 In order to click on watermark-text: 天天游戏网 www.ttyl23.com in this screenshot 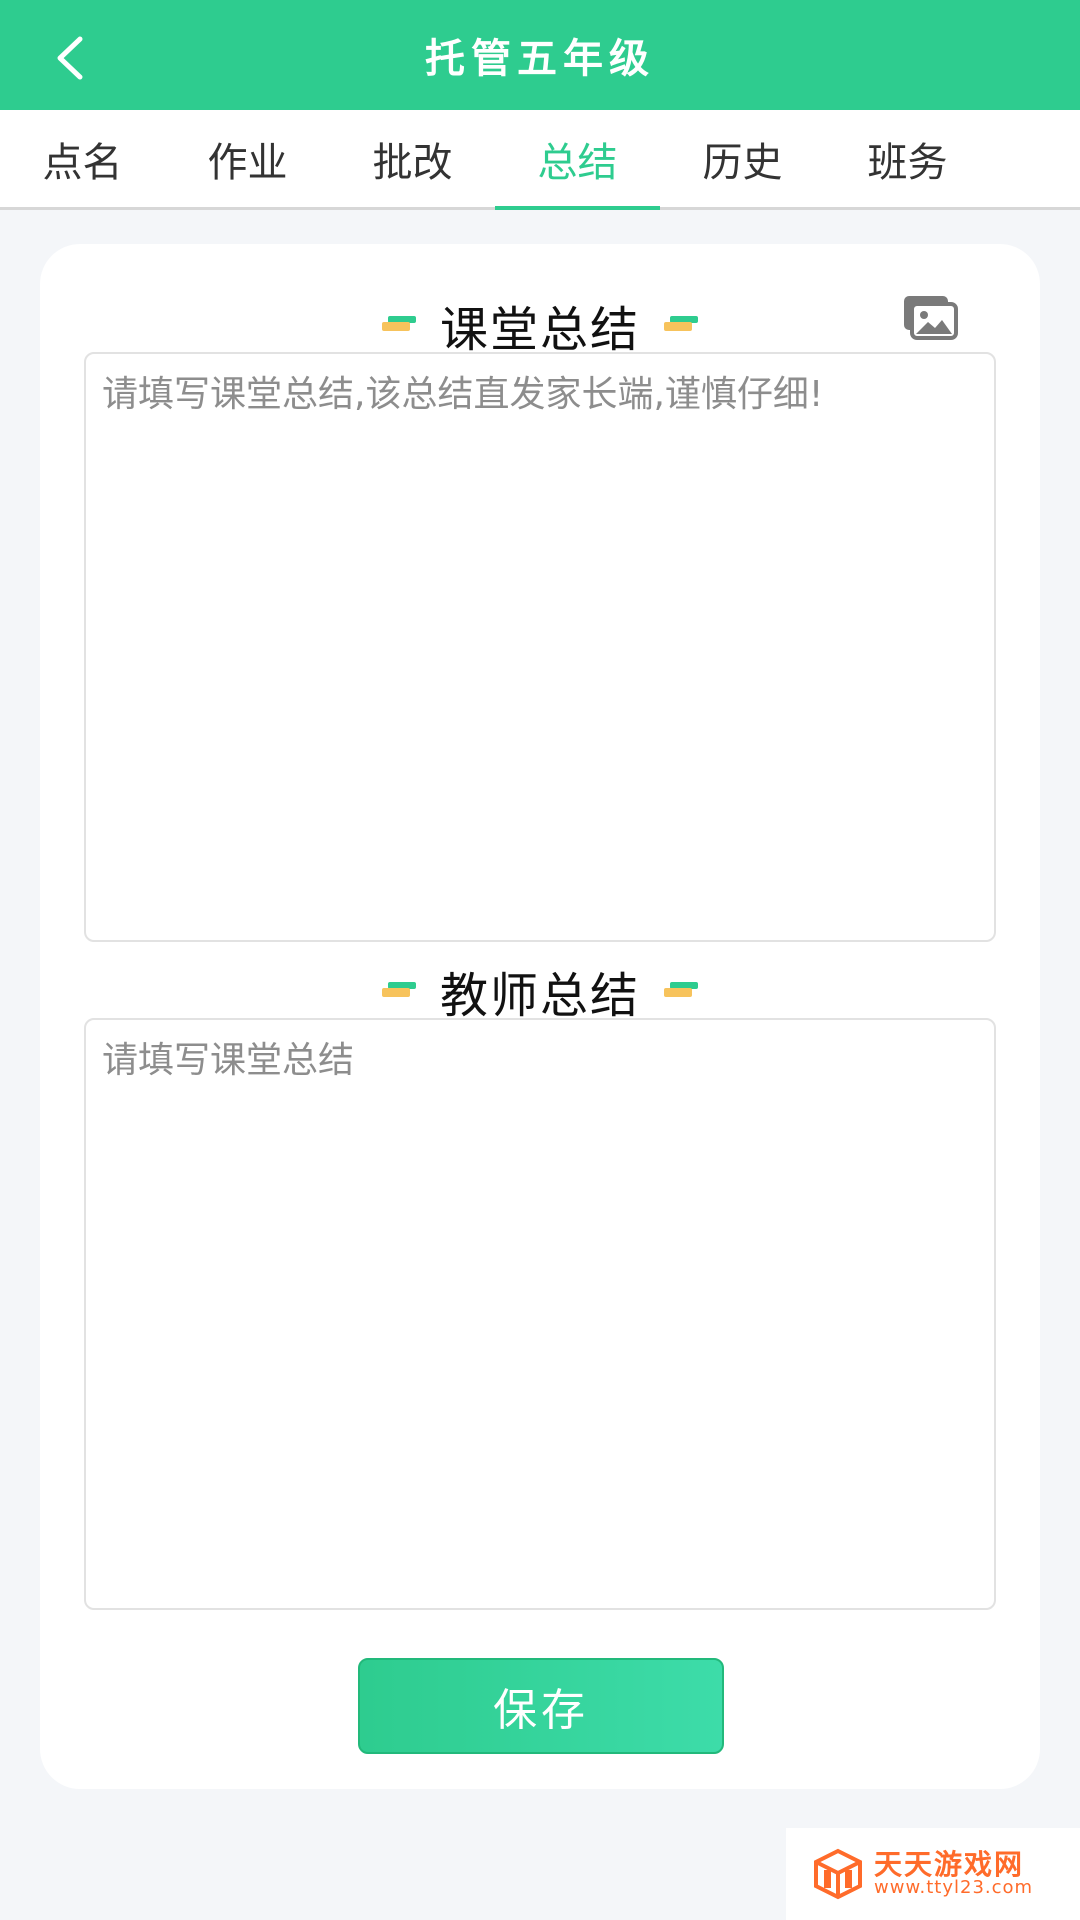, I will do `click(954, 1873)`.